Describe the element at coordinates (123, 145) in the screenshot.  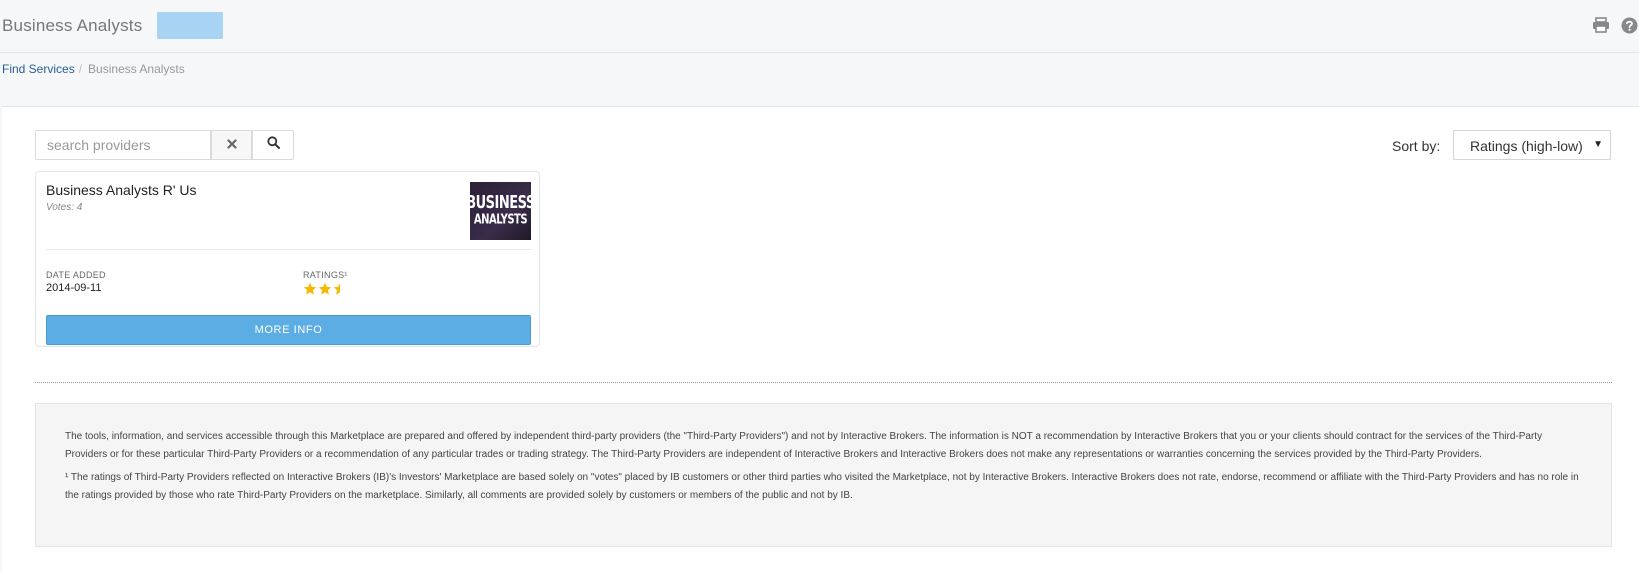
I see `search-input` at that location.